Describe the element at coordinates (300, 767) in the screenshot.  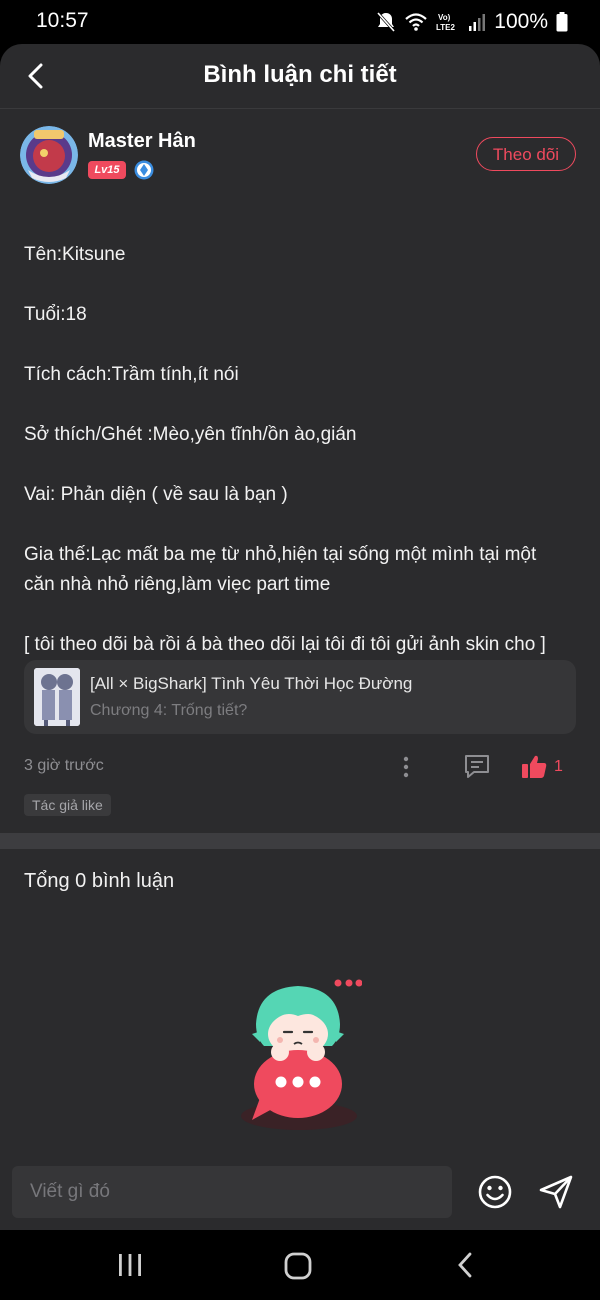
I see `comment-meta: 3 giờ trước 1` at that location.